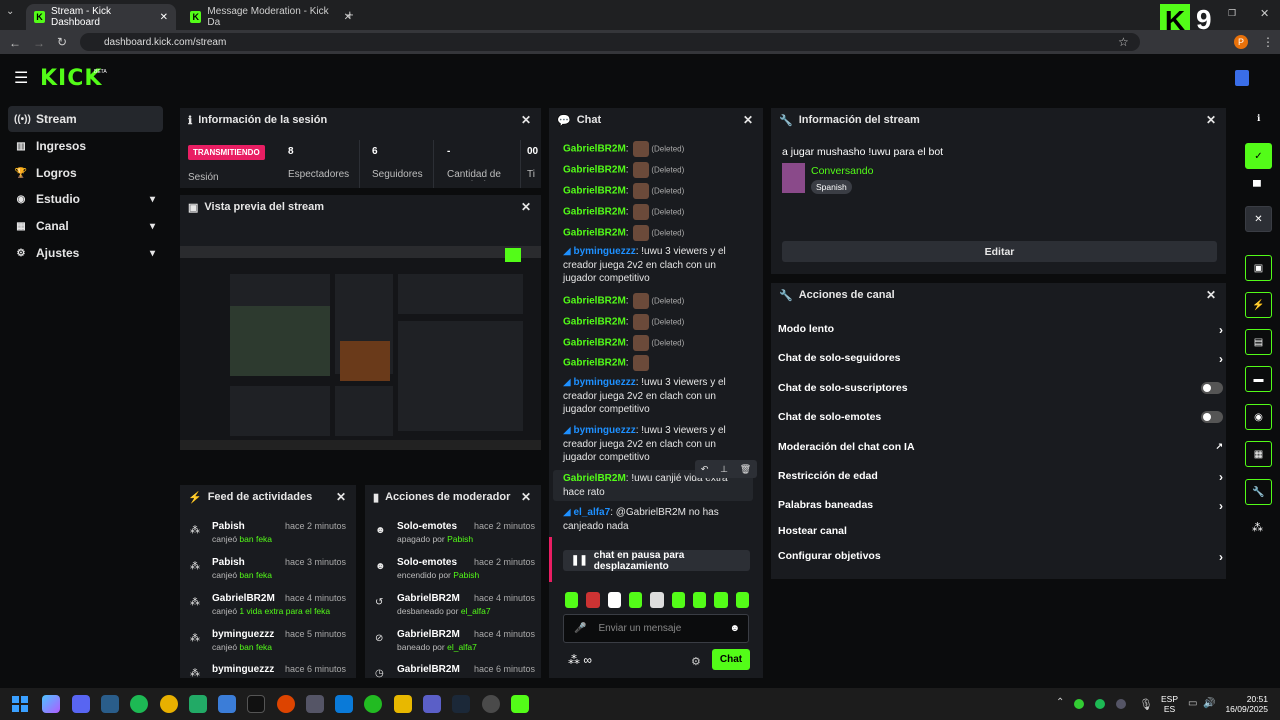 This screenshot has width=1280, height=720. What do you see at coordinates (1257, 527) in the screenshot?
I see `points-icon: ⁂` at bounding box center [1257, 527].